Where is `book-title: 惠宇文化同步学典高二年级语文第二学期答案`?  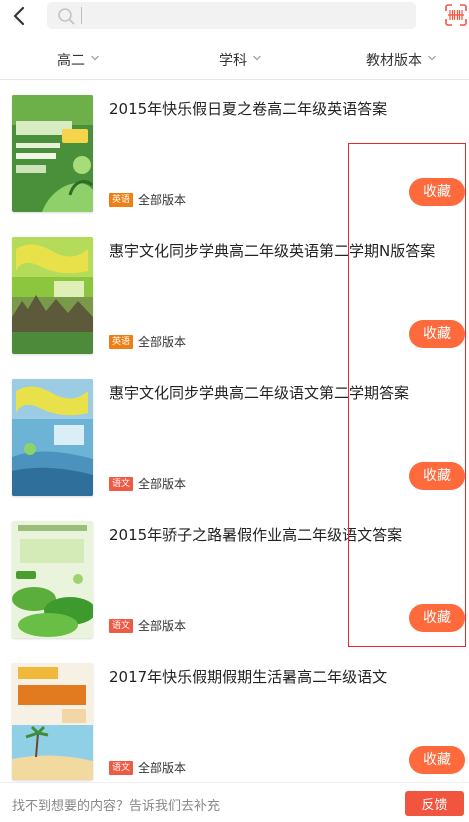
book-title: 惠宇文化同步学典高二年级语文第二学期答案 is located at coordinates (259, 393).